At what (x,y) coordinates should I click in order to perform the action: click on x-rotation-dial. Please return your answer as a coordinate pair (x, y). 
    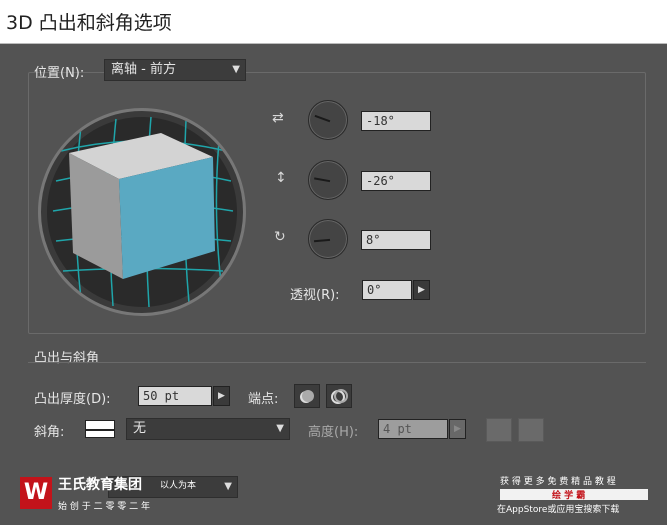
    Looking at the image, I should click on (328, 120).